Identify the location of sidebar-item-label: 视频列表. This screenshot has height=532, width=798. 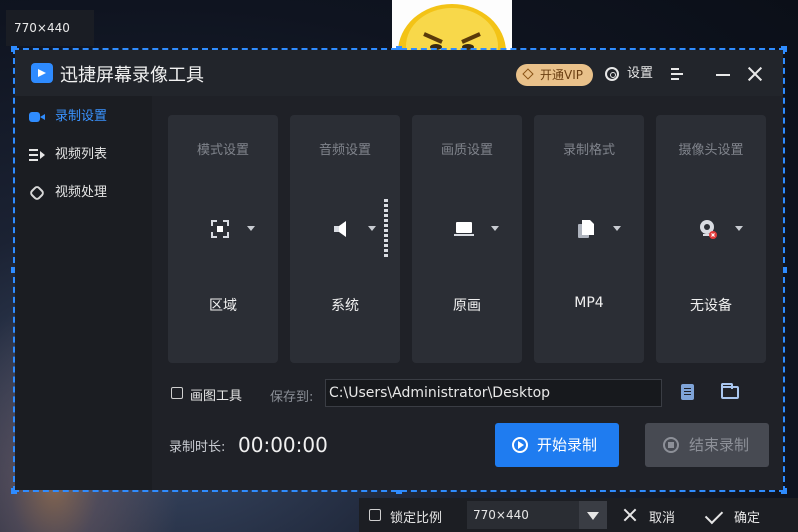
(81, 154).